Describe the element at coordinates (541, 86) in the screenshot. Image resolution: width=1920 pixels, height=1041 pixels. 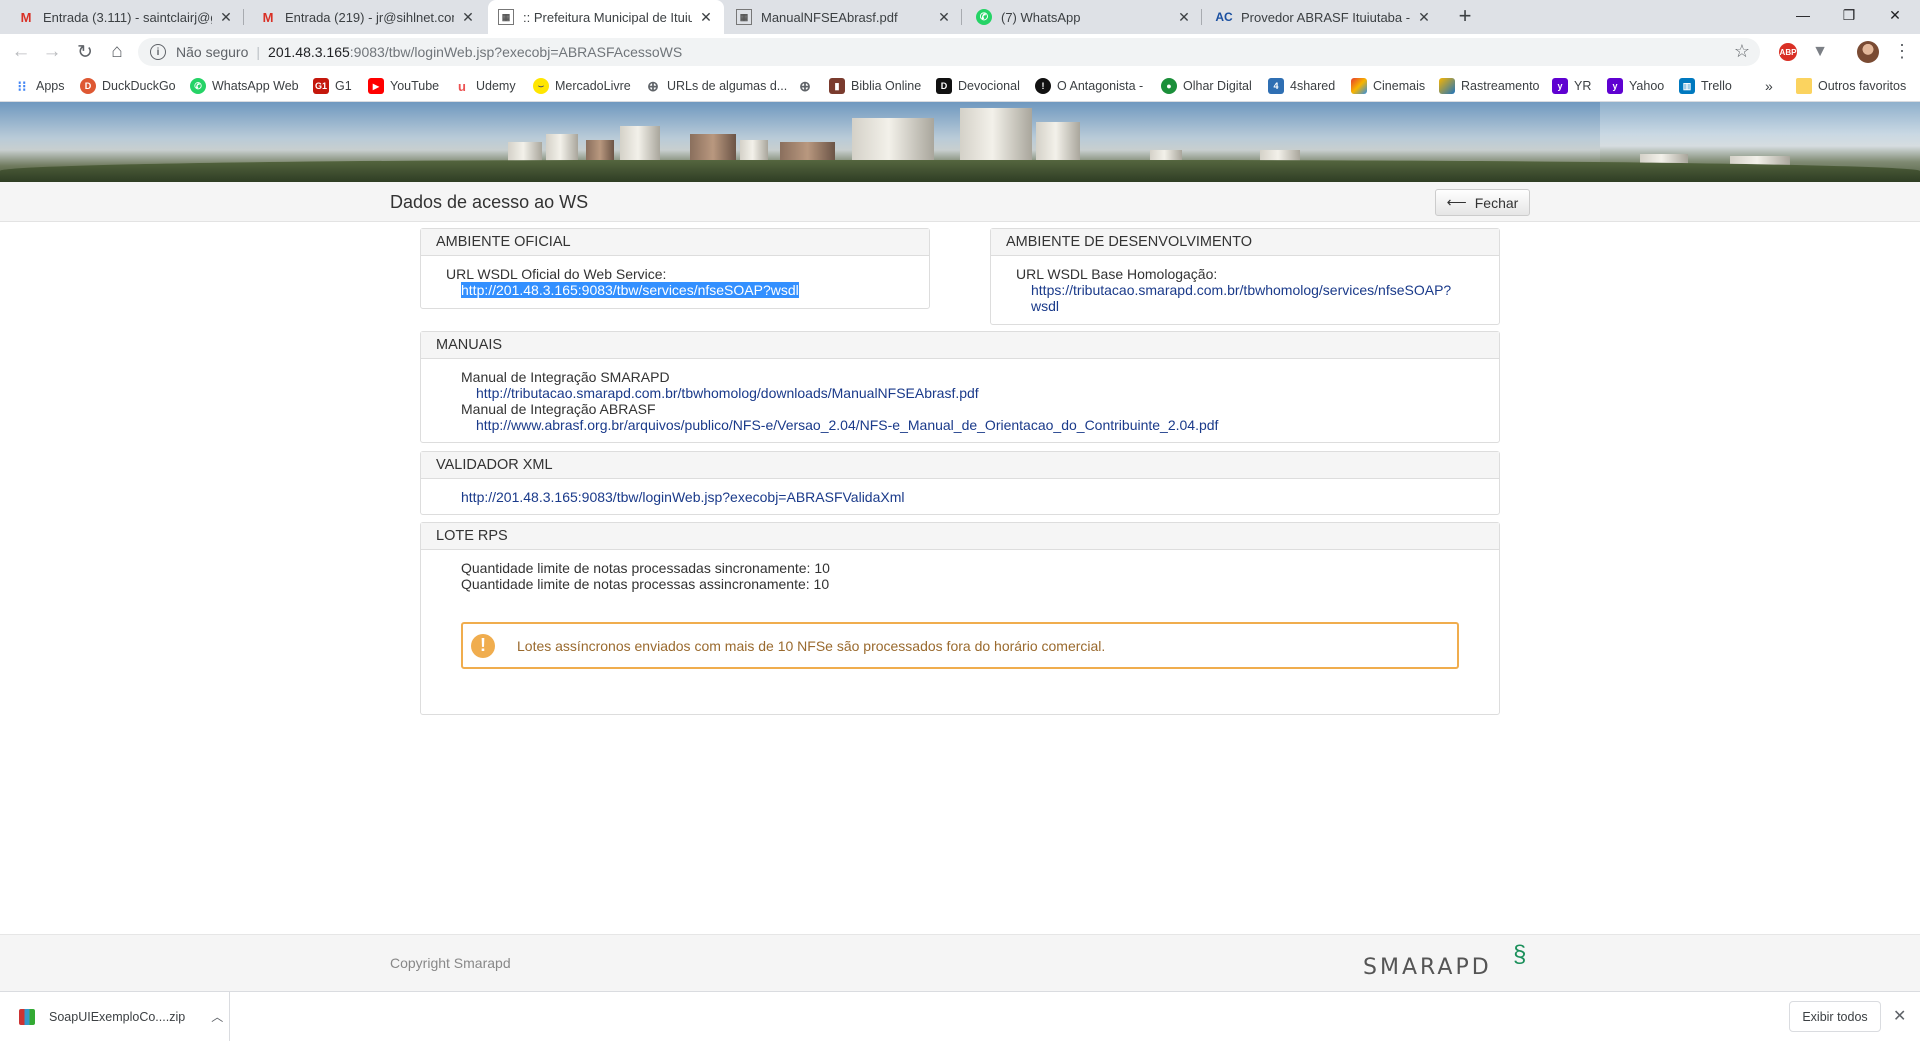
I see `mercadolivre-icon: ⌣` at that location.